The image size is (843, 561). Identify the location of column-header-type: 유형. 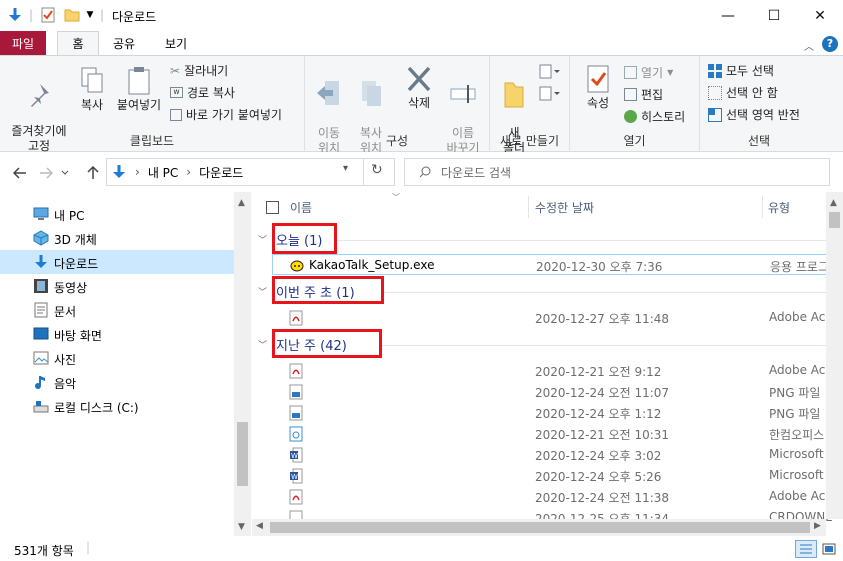
(779, 207).